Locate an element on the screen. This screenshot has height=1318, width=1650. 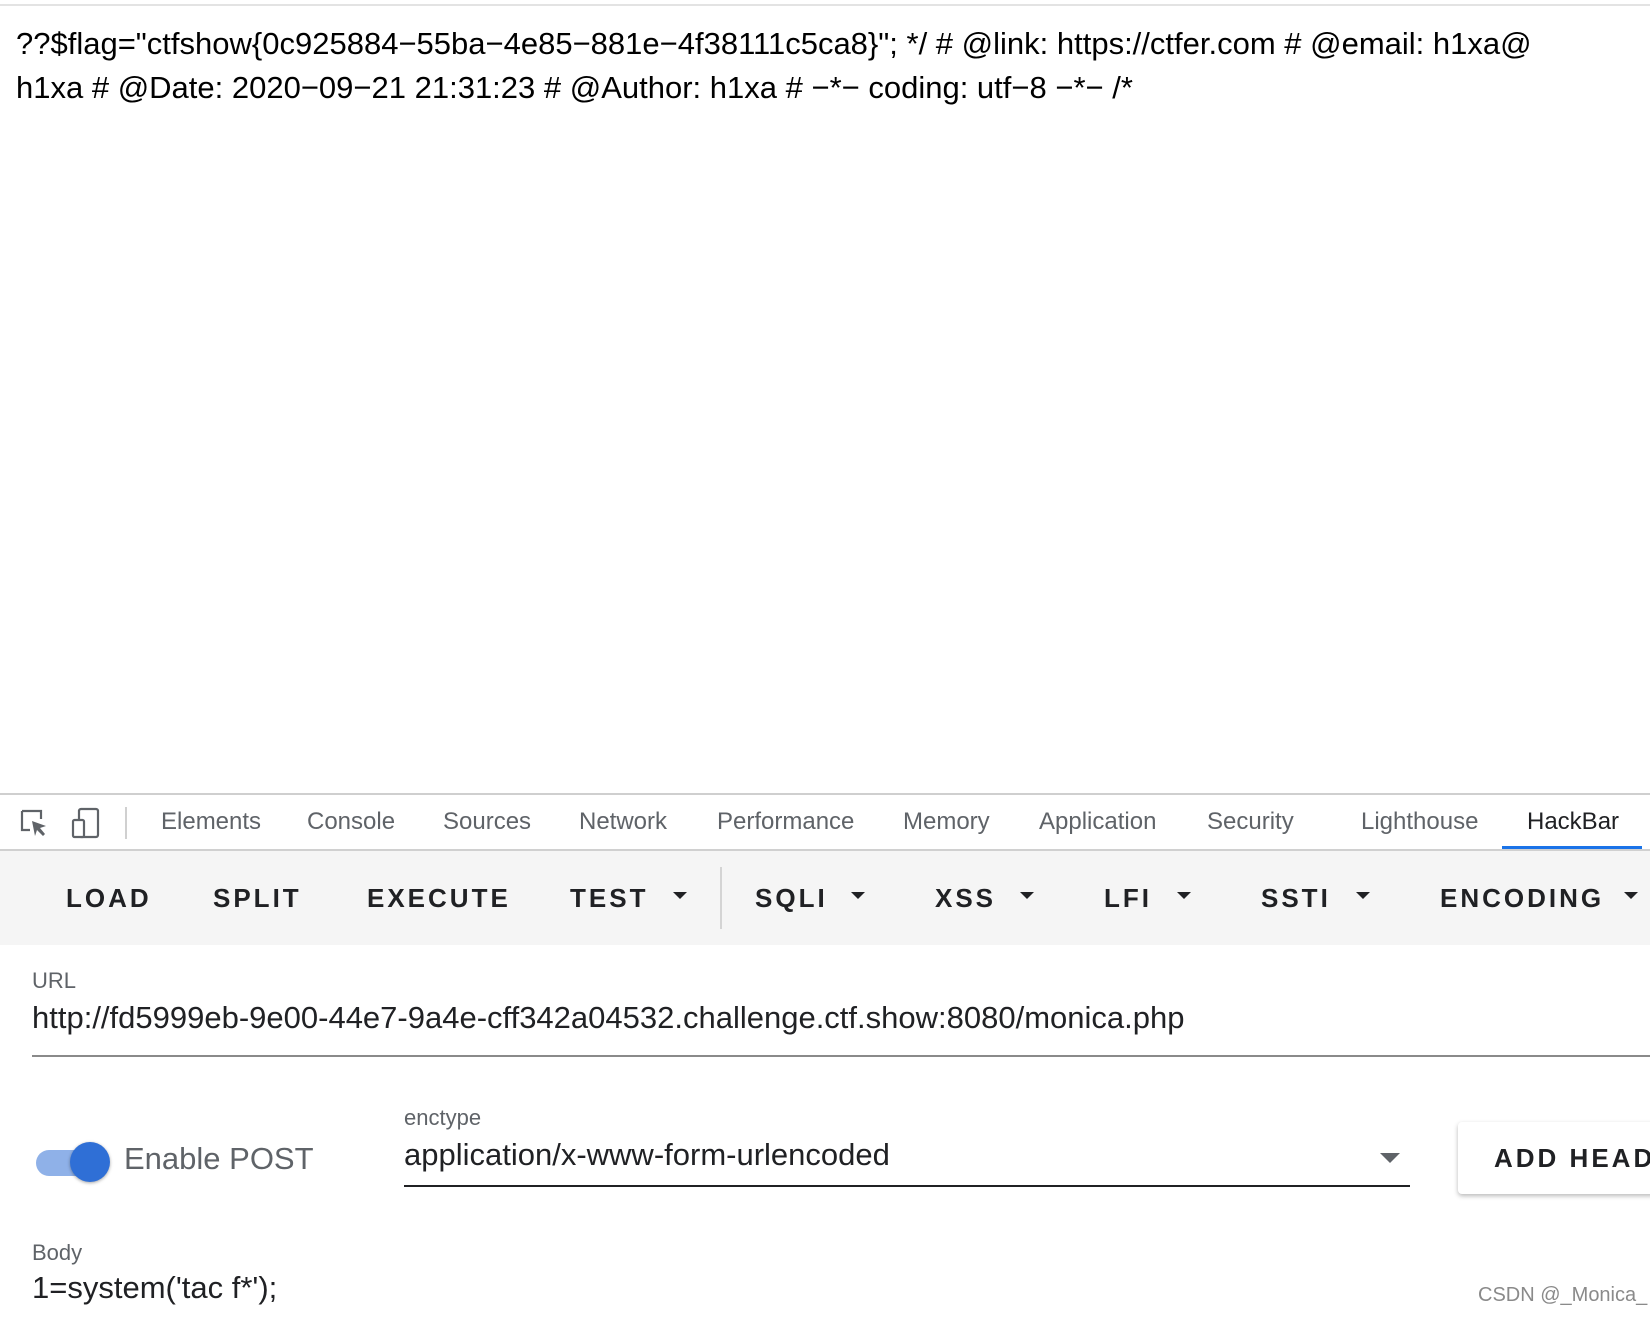
enctype-label: enctype is located at coordinates (443, 1117).